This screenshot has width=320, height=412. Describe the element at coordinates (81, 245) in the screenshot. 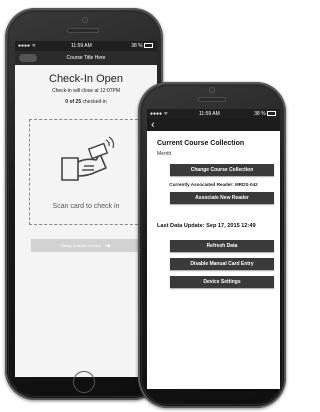

I see `setup-checkin-label: Setup in more checkin` at that location.